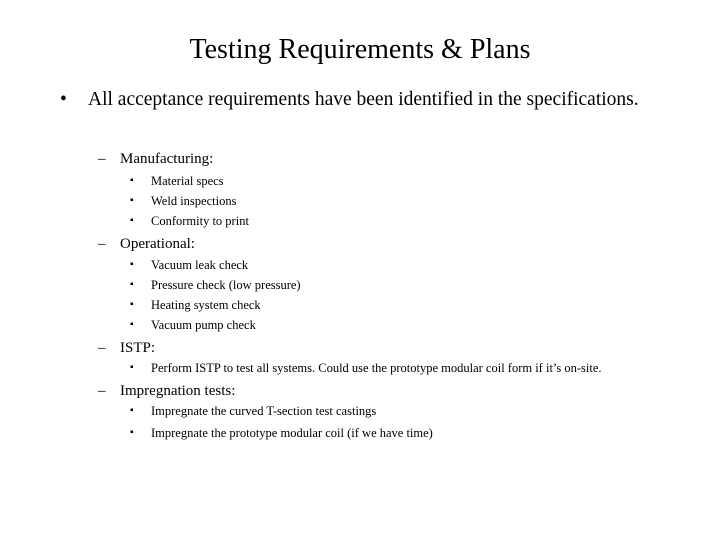 The width and height of the screenshot is (720, 540). What do you see at coordinates (200, 265) in the screenshot?
I see `list-item-text: Vacuum leak check` at bounding box center [200, 265].